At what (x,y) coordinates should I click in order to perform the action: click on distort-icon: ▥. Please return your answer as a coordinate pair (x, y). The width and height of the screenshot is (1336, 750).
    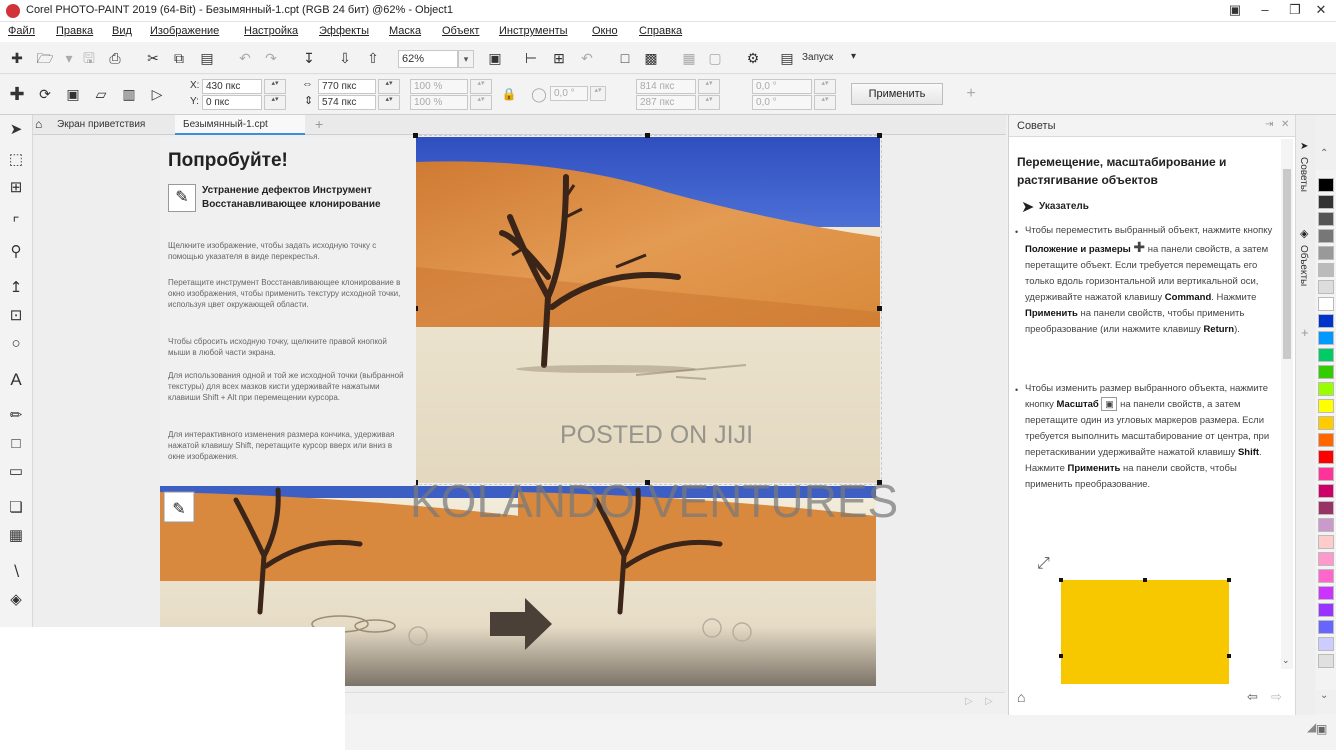
    Looking at the image, I should click on (129, 94).